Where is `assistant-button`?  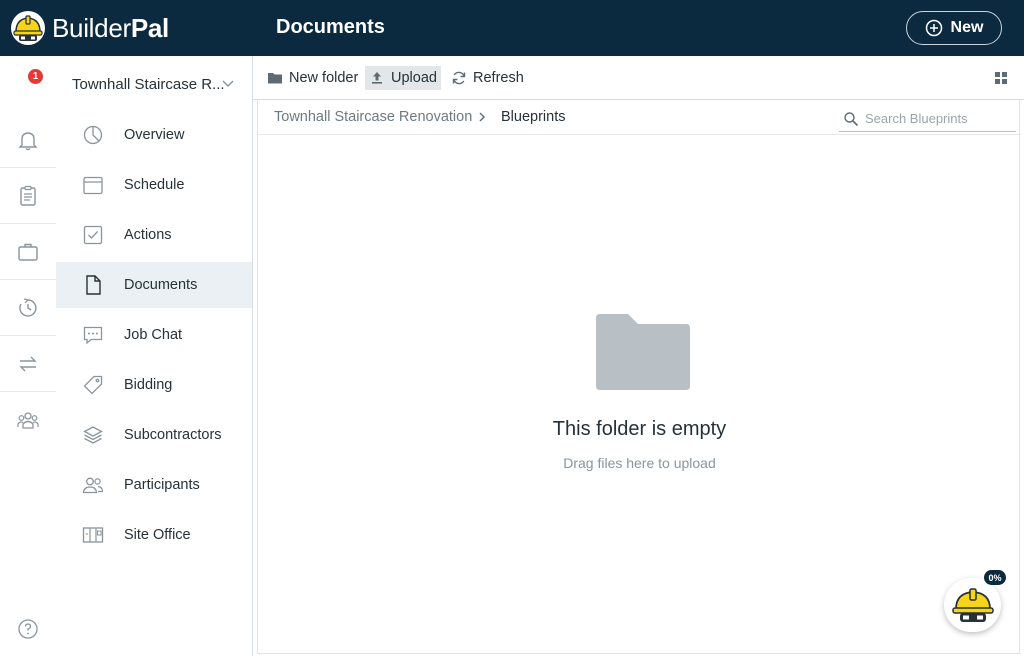 assistant-button is located at coordinates (972, 605).